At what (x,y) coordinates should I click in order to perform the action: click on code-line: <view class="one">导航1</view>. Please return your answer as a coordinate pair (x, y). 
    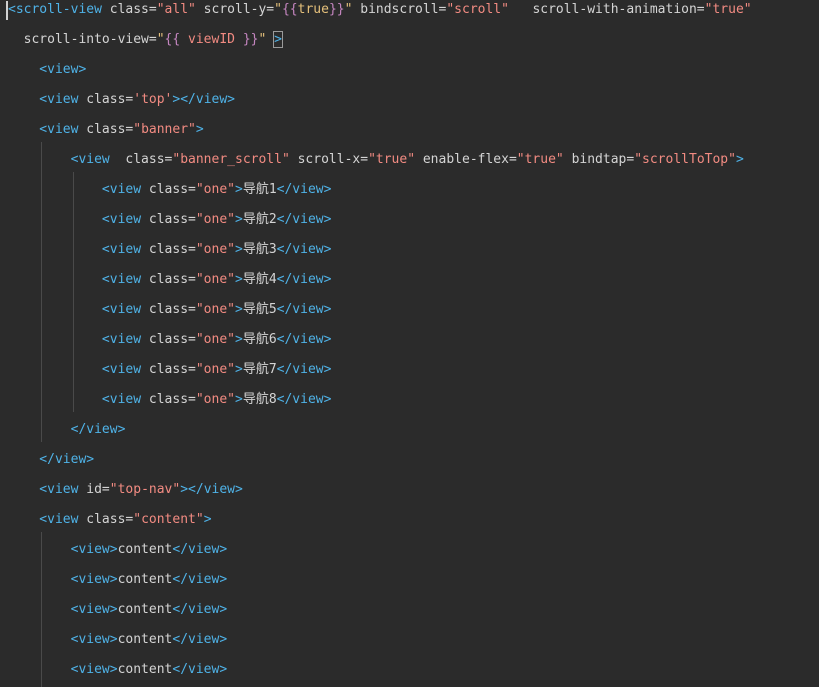
    Looking at the image, I should click on (170, 195).